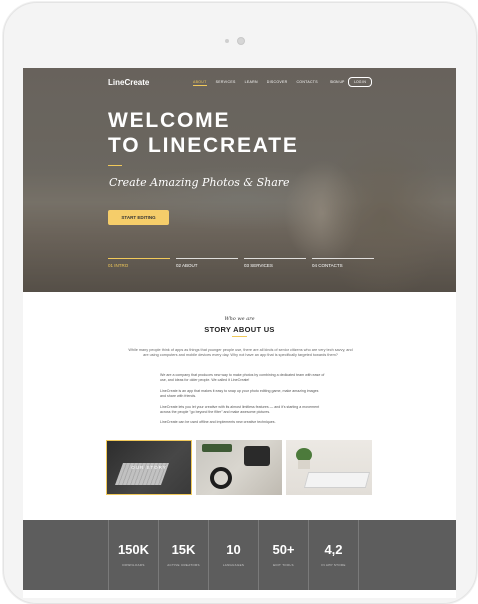  I want to click on hero-divider, so click(115, 165).